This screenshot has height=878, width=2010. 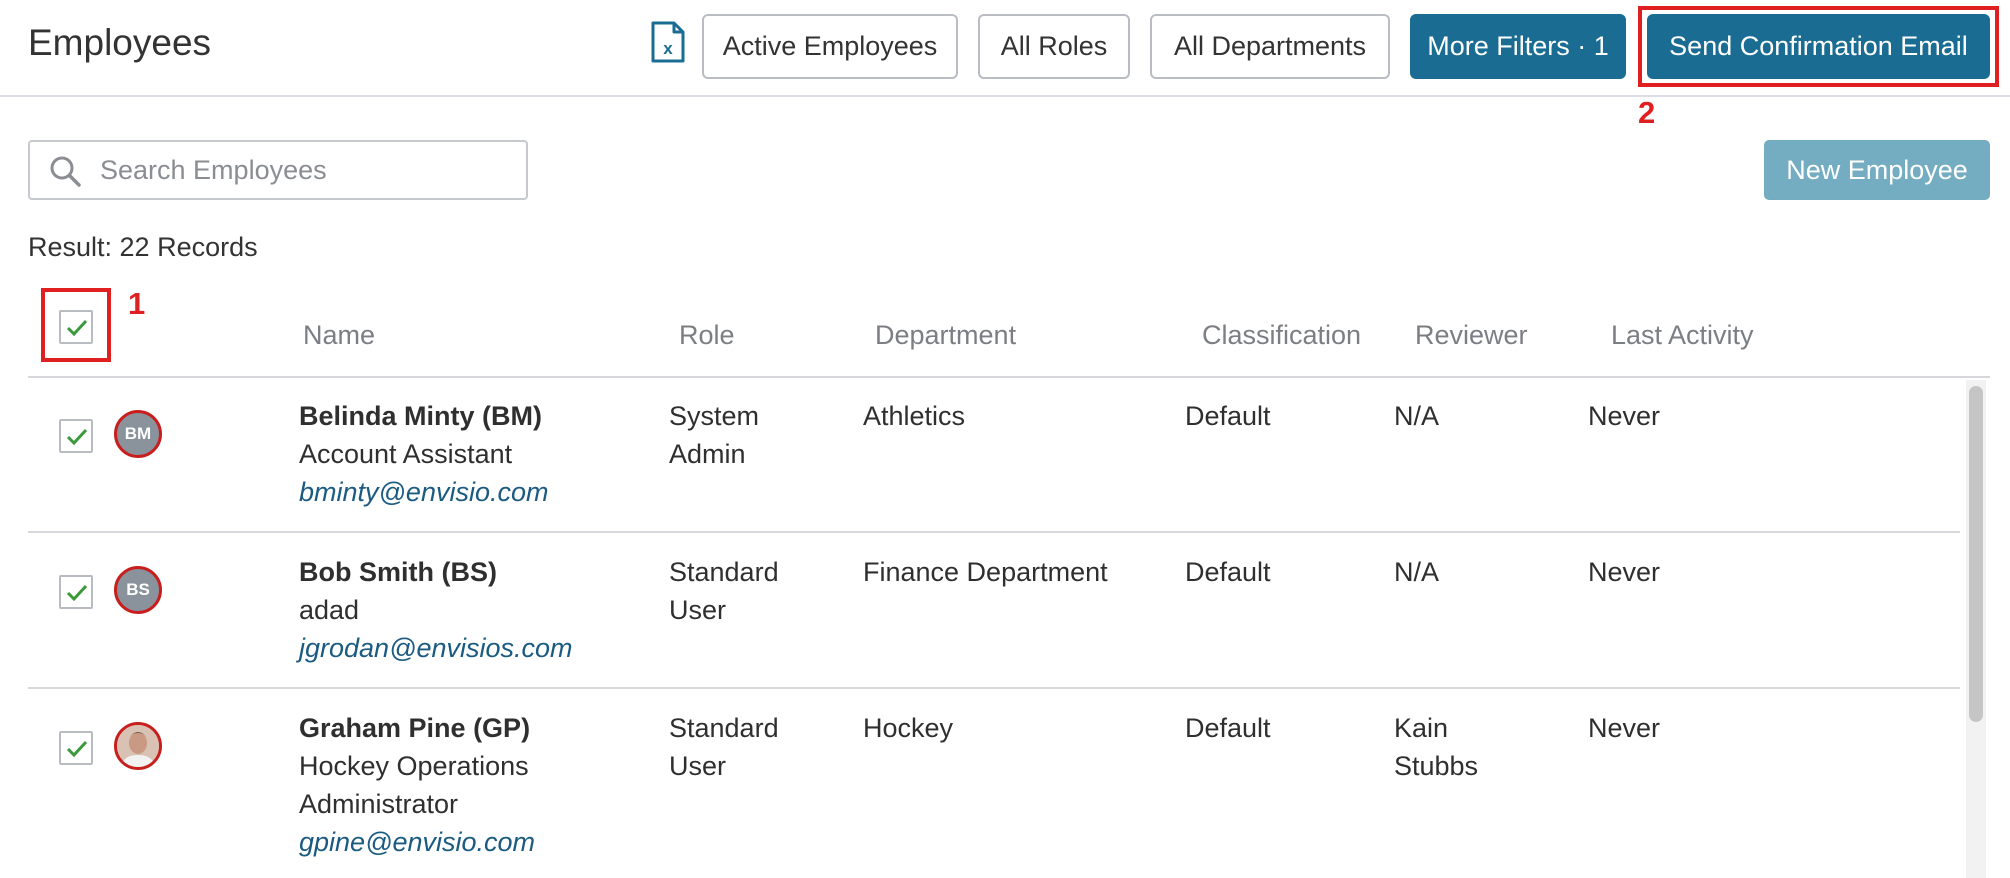 What do you see at coordinates (668, 48) in the screenshot?
I see `svg-text: x` at bounding box center [668, 48].